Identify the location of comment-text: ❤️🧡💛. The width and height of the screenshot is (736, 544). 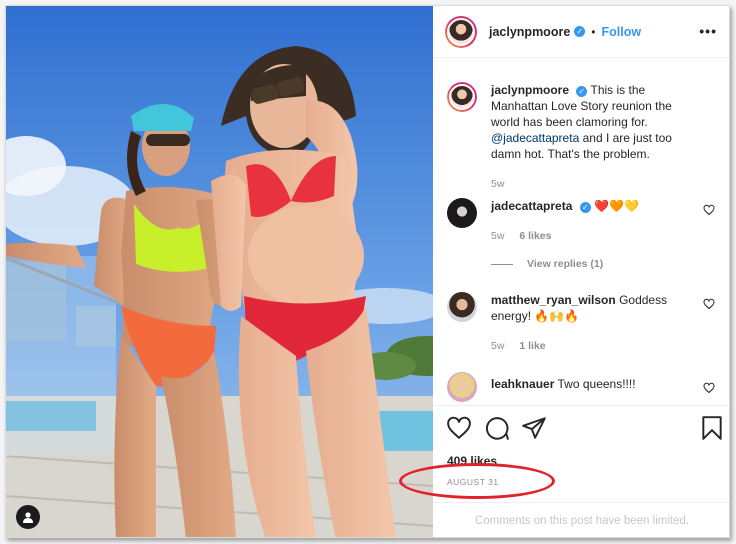
(616, 206).